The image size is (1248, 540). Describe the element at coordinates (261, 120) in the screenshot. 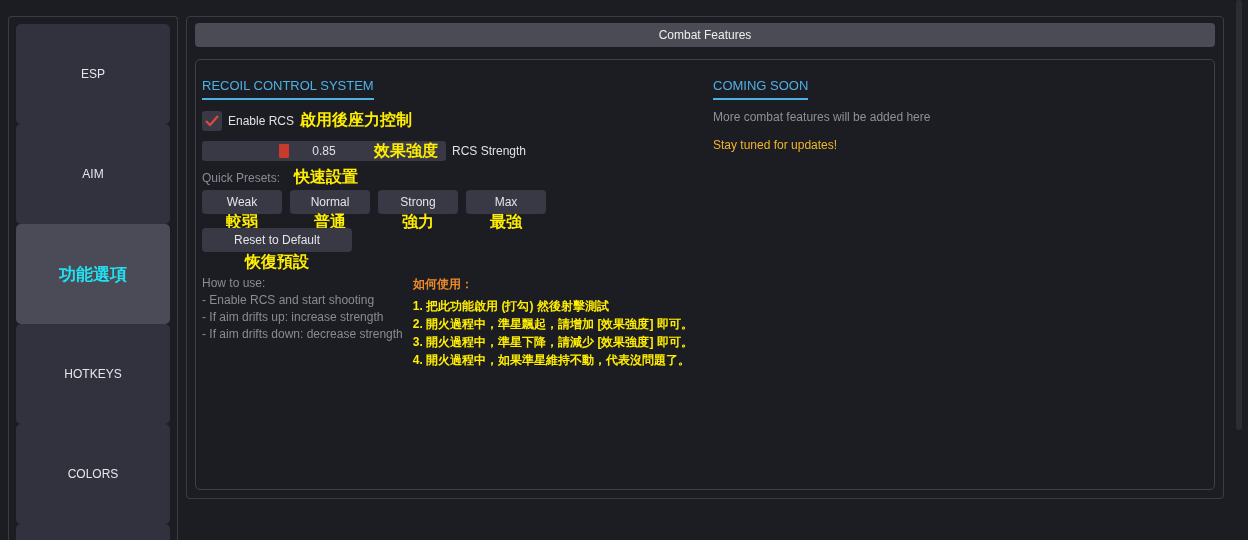

I see `checkbox-label: Enable RCS` at that location.